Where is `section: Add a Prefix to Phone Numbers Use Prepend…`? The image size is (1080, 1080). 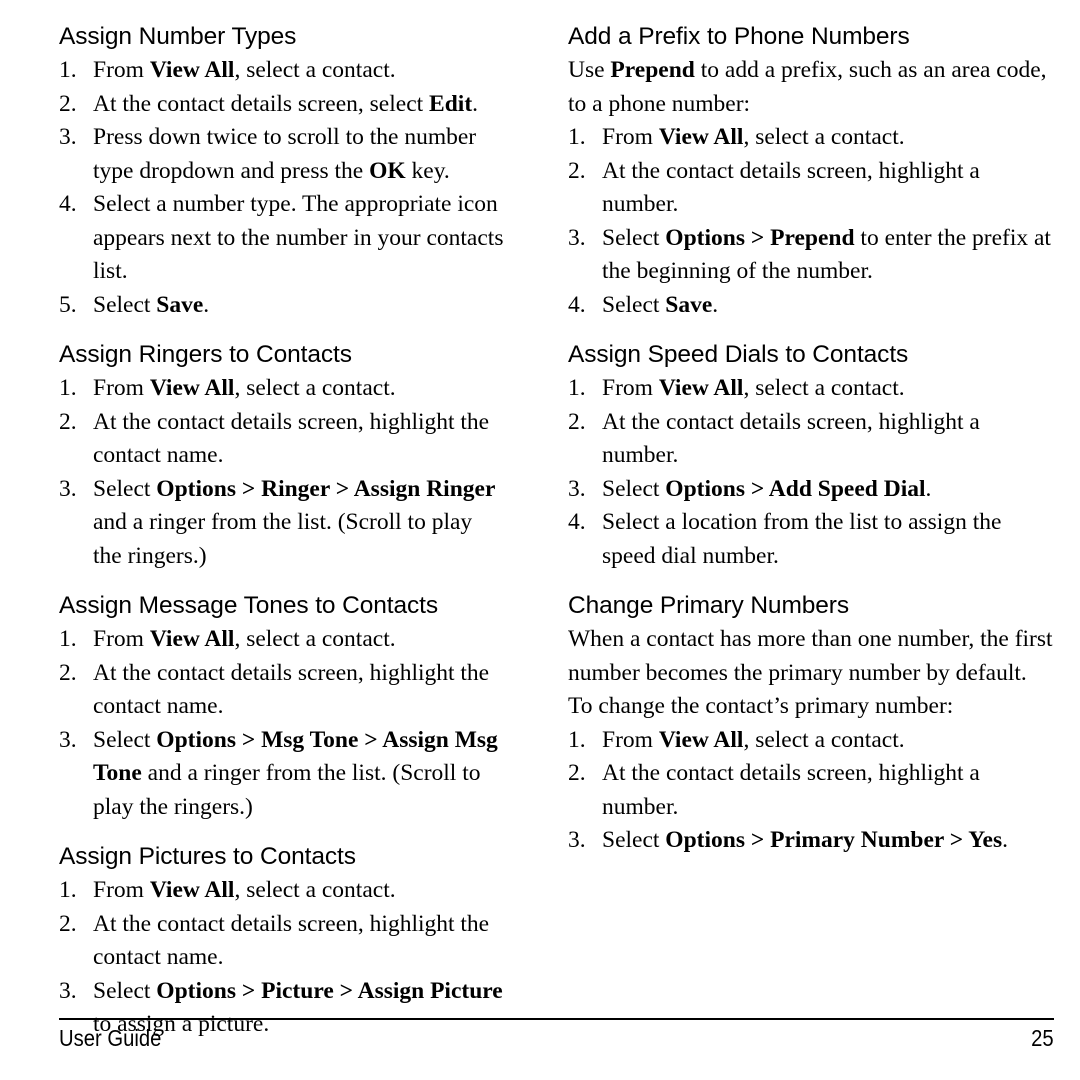 section: Add a Prefix to Phone Numbers Use Prepend… is located at coordinates (811, 172).